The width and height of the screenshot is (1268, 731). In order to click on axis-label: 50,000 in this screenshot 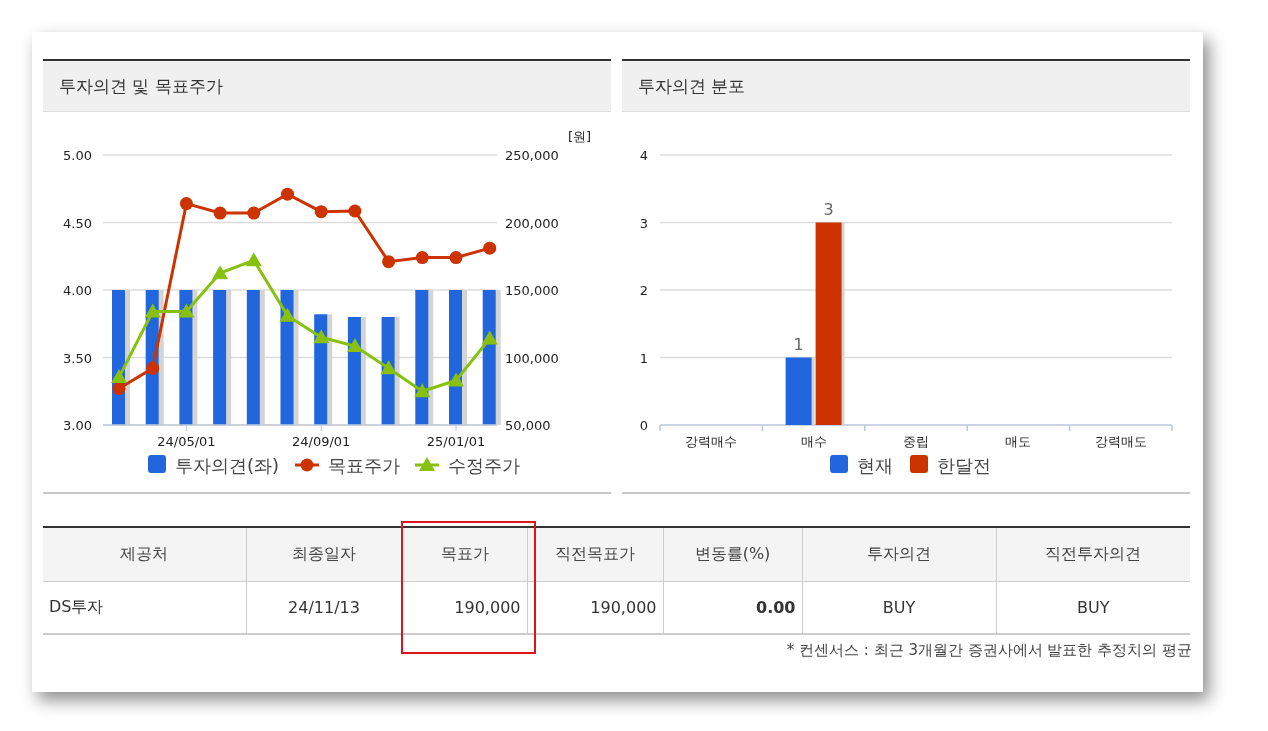, I will do `click(528, 425)`.